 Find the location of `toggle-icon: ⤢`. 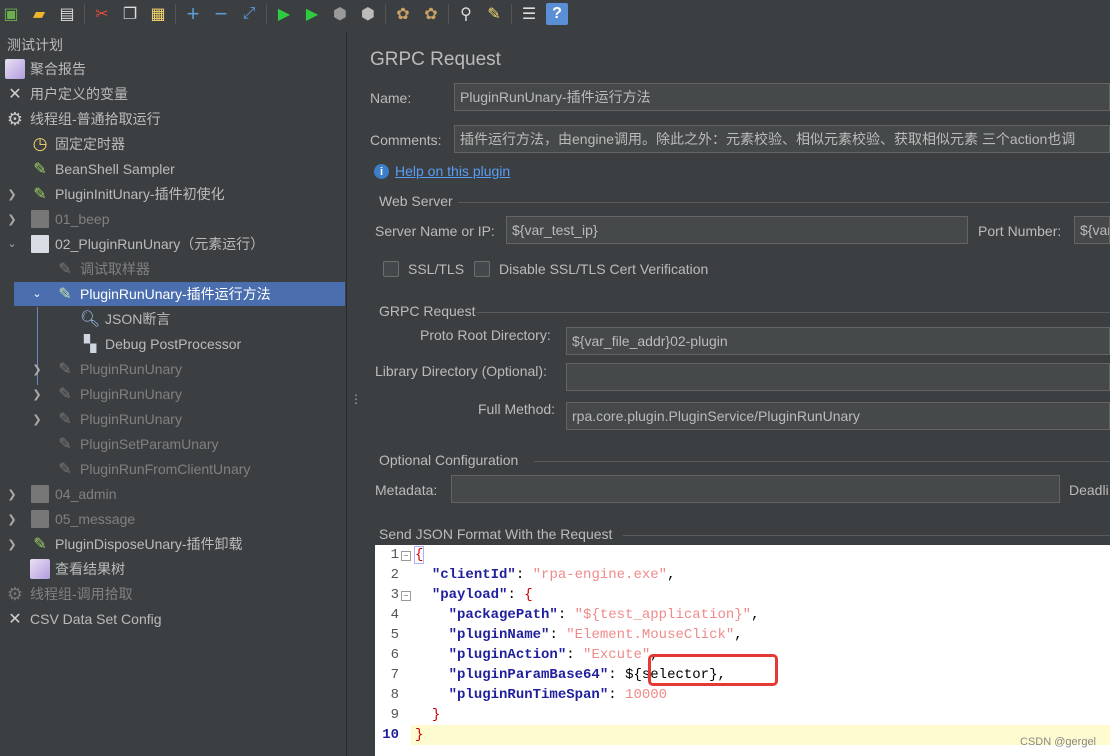

toggle-icon: ⤢ is located at coordinates (249, 14).